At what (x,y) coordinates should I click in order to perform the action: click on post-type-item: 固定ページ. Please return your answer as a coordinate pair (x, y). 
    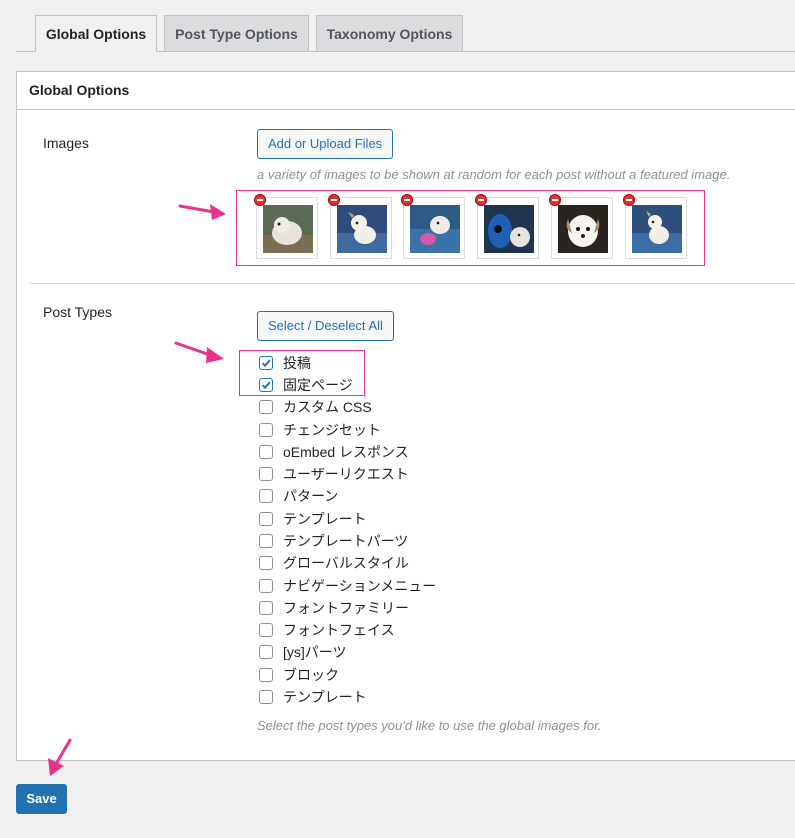
    Looking at the image, I should click on (306, 385).